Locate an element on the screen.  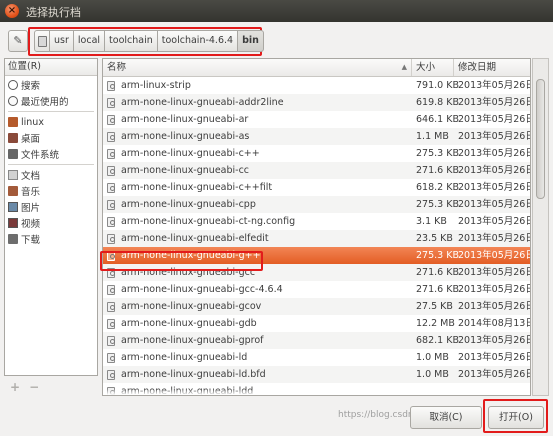
sidebar-item-label: 桌面 is located at coordinates (31, 139).